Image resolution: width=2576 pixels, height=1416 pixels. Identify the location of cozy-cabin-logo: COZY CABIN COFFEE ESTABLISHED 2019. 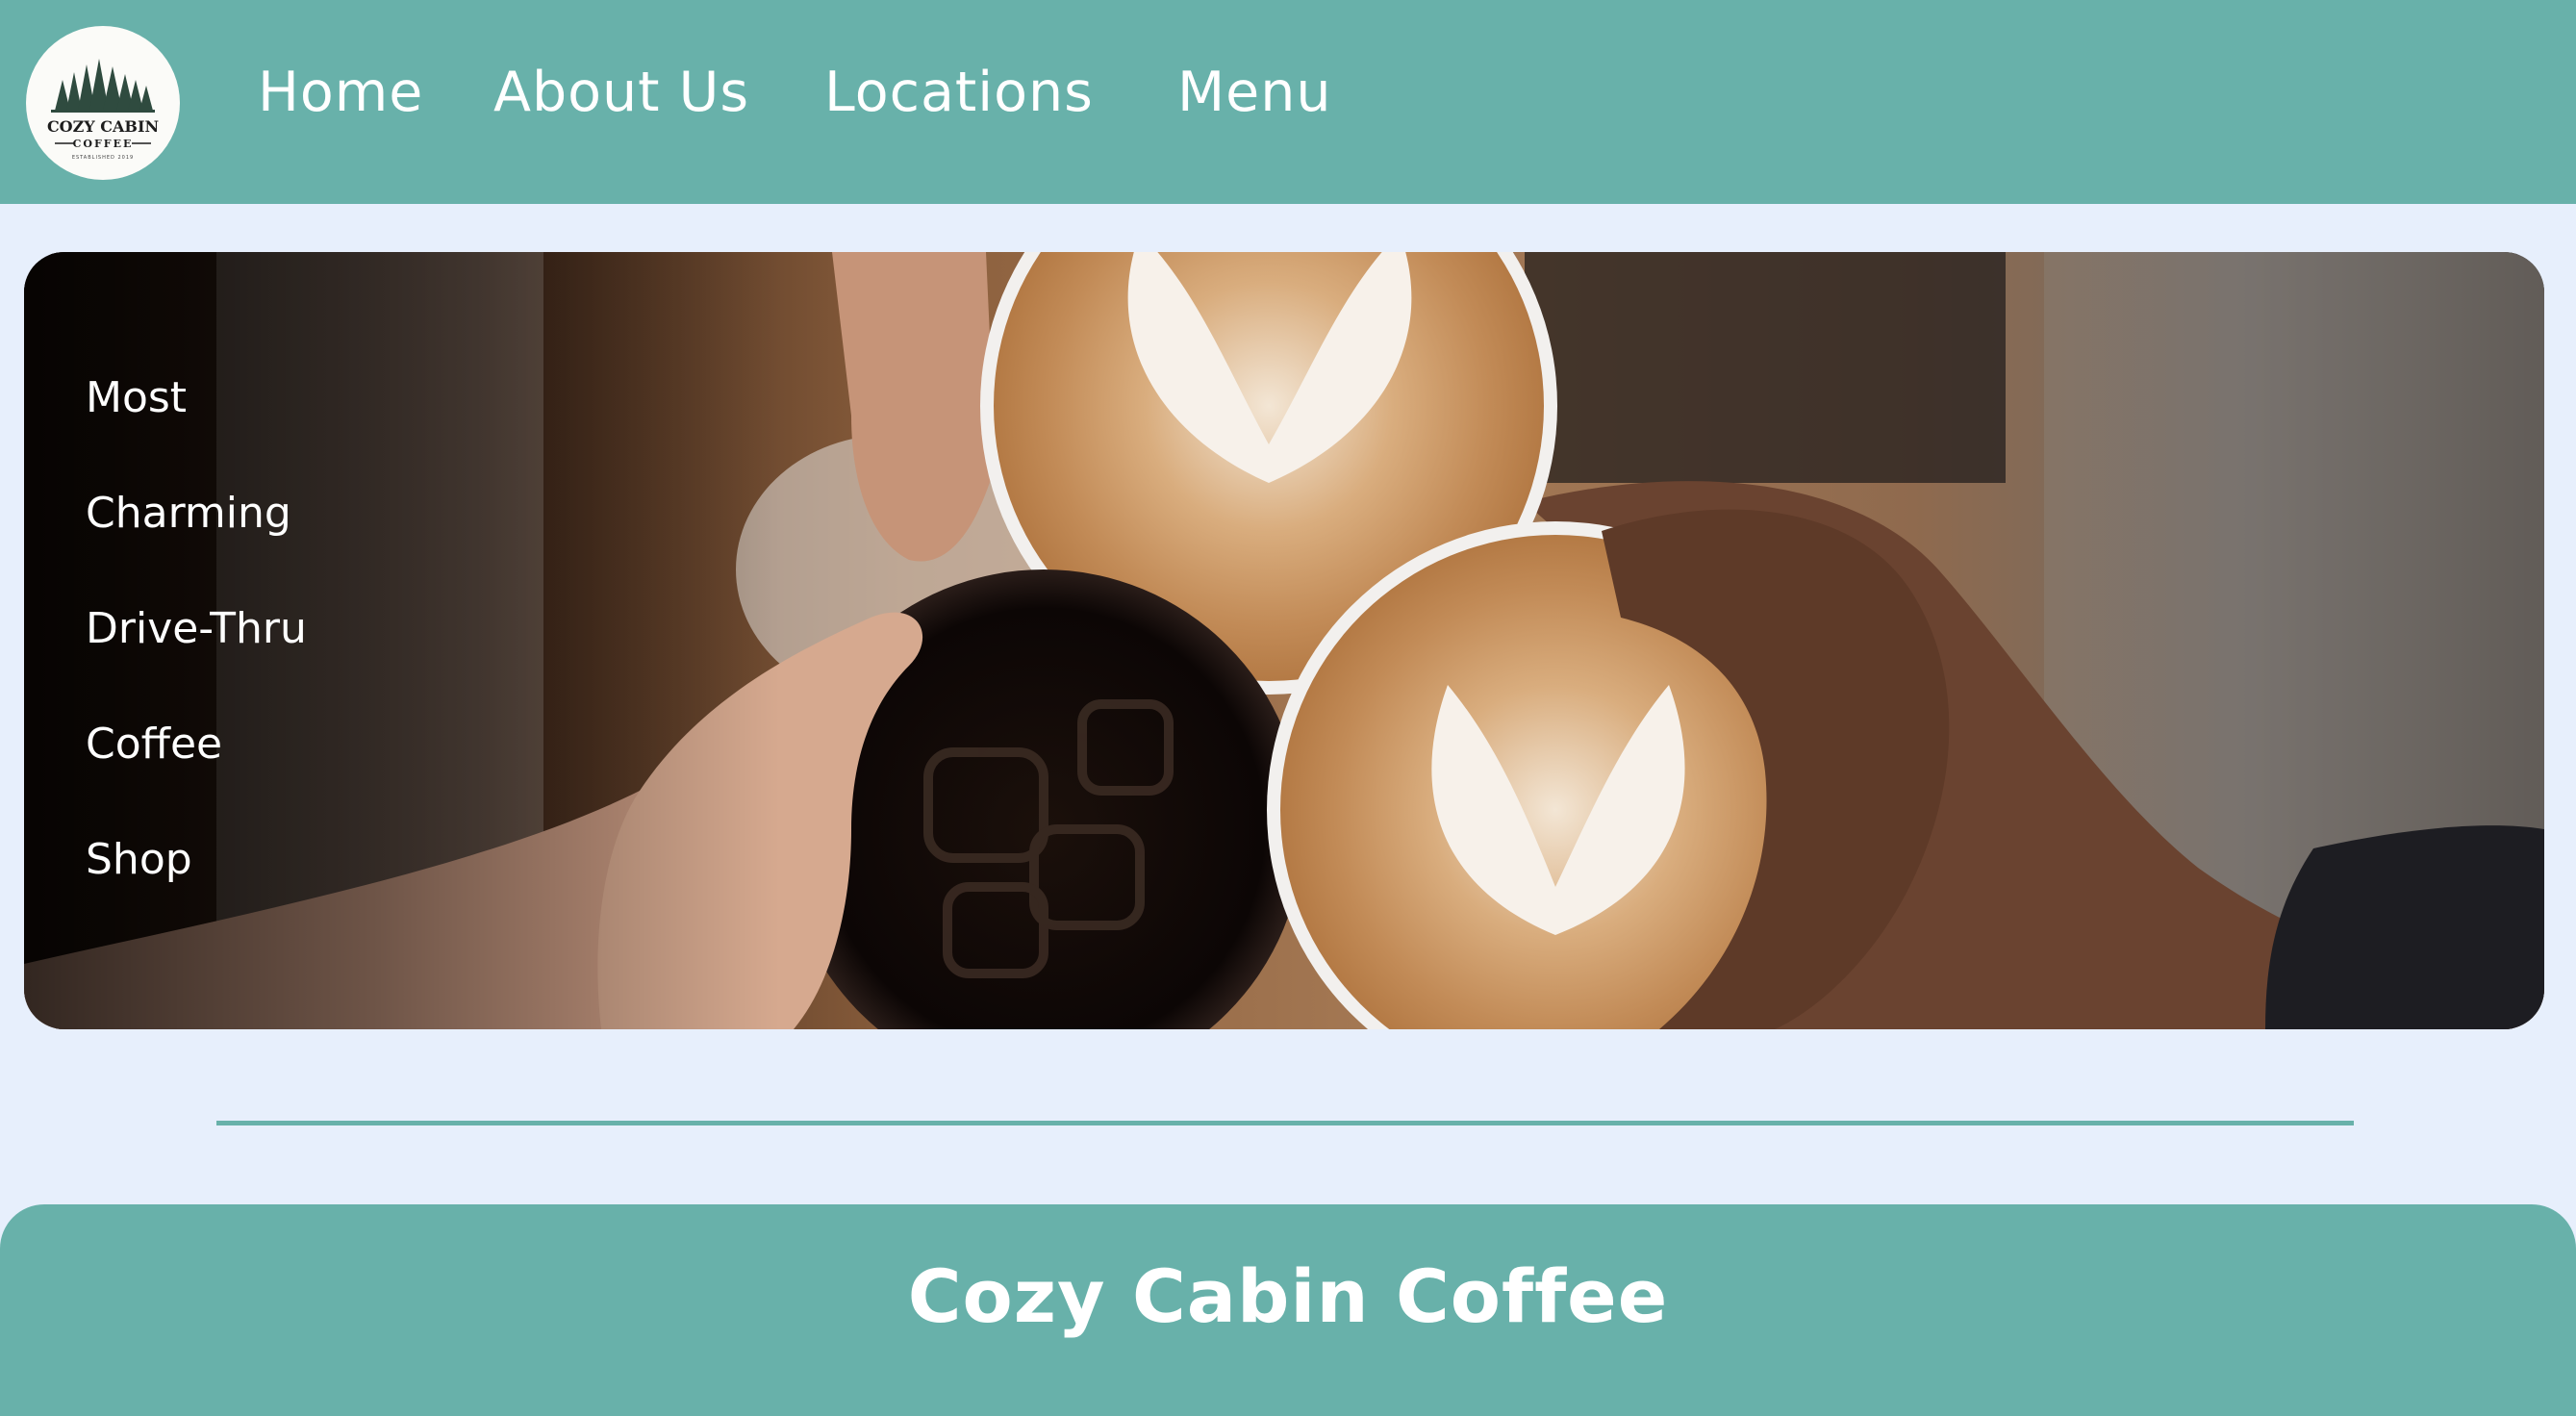
(103, 103).